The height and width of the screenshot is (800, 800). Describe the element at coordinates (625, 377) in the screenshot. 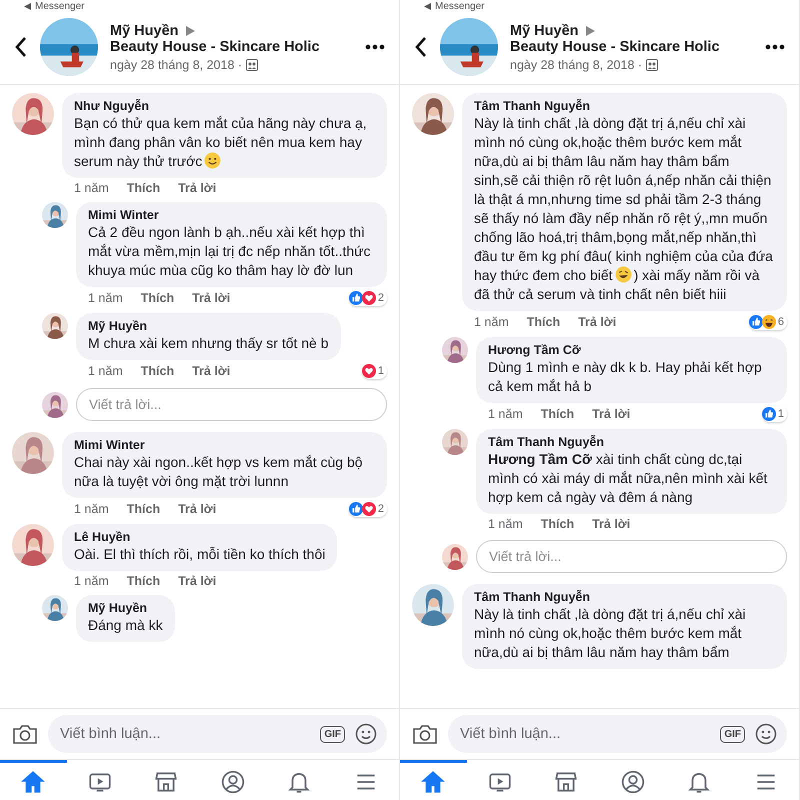

I see `comment-text: Dùng 1 mình e này dk k b. Hay phải kết hợp cả kem mắt hả b` at that location.